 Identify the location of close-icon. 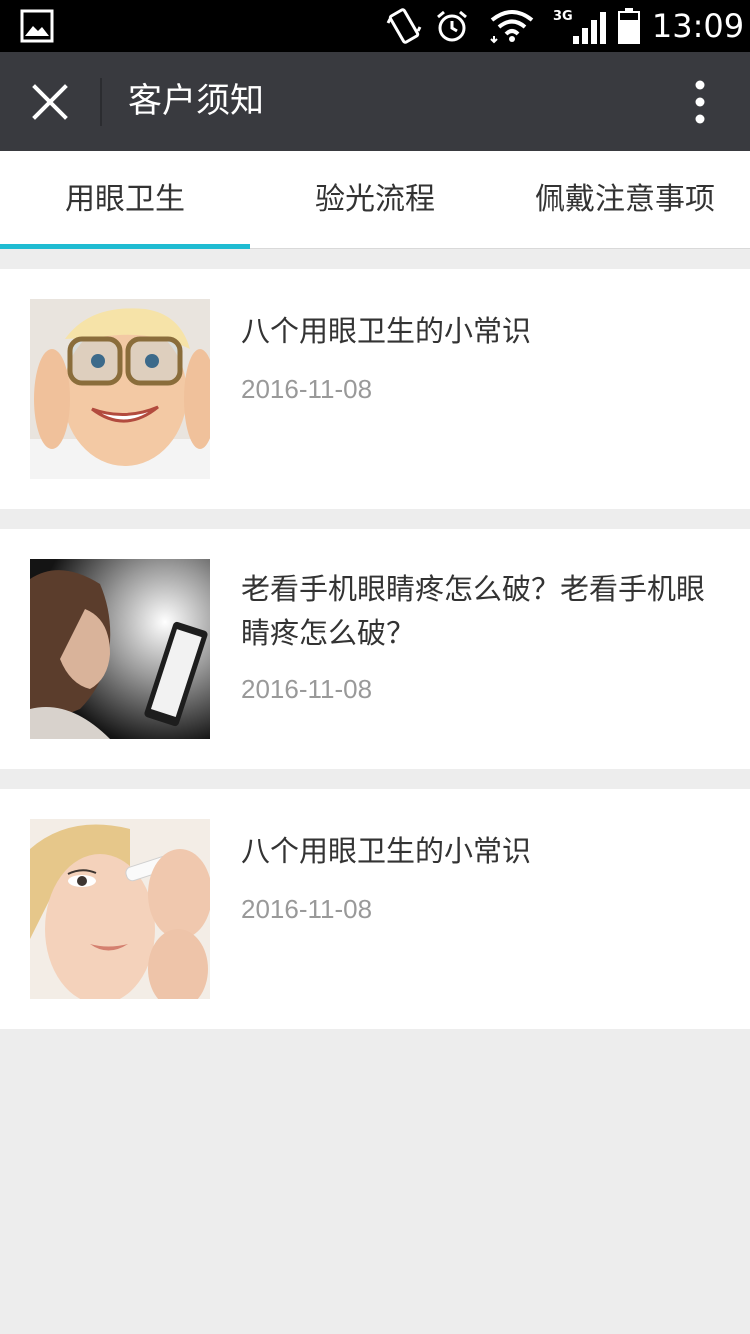
(50, 102).